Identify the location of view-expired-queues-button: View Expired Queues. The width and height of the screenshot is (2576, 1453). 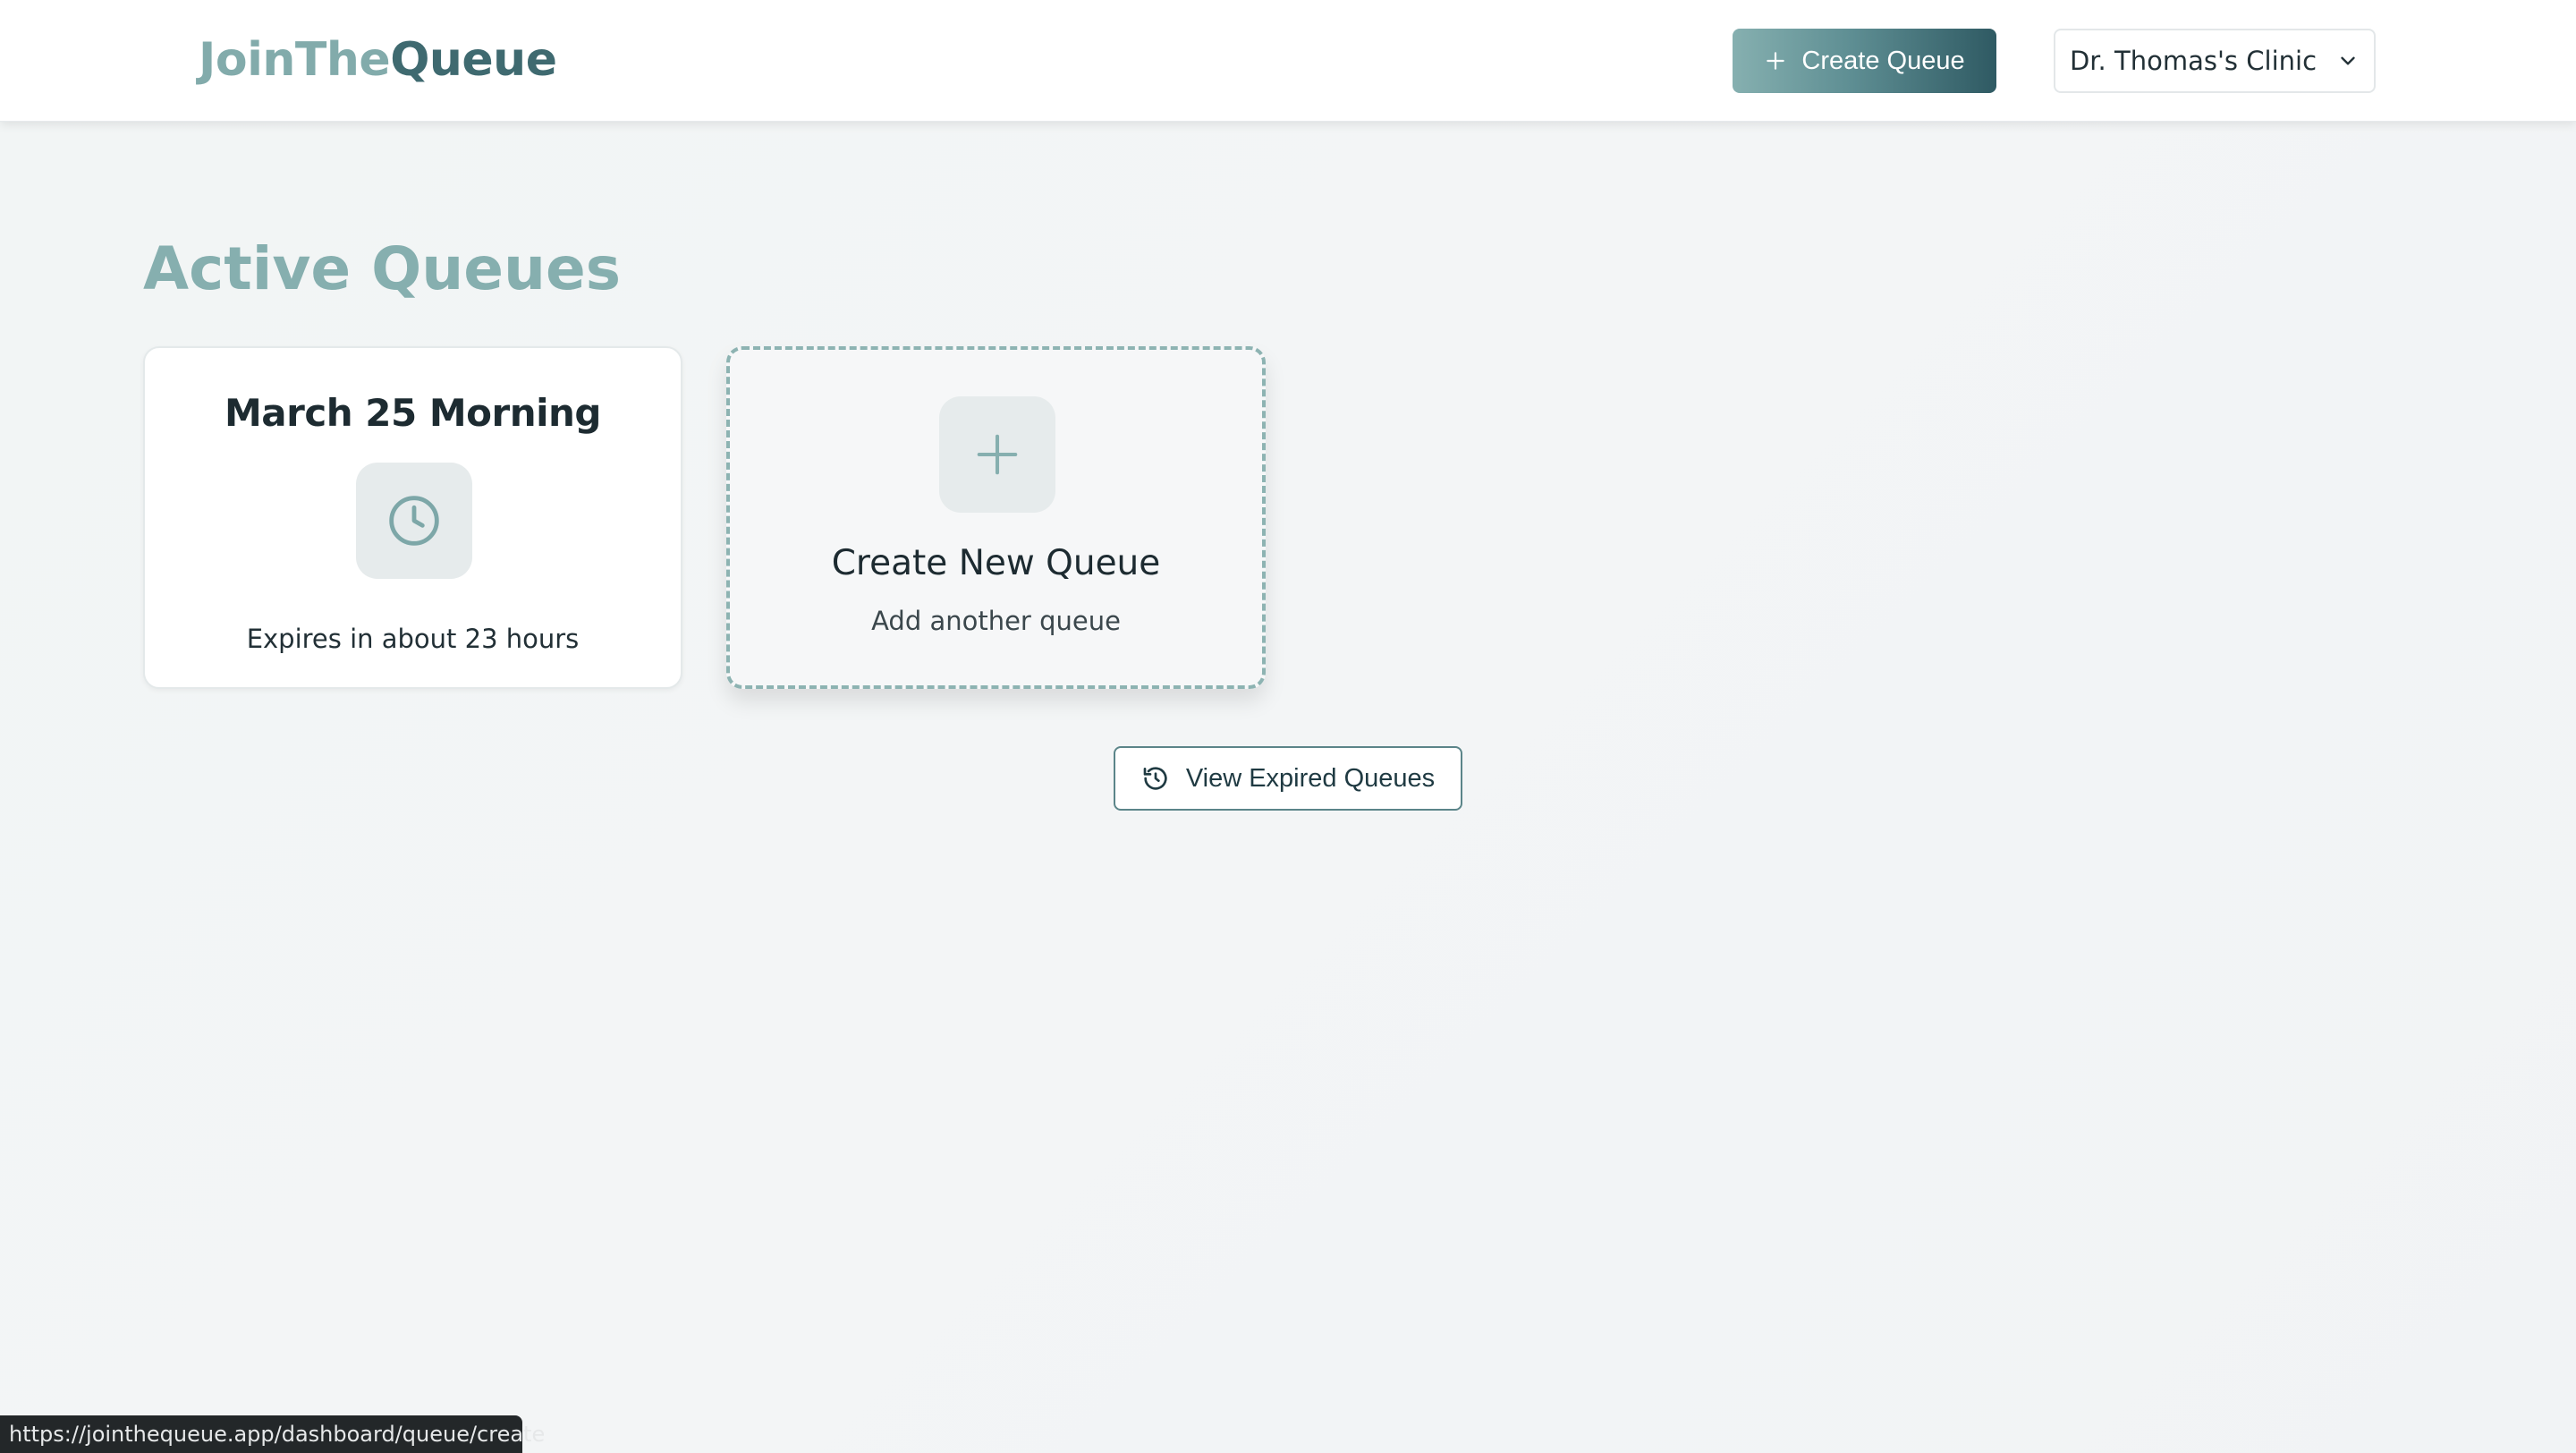
(1288, 778).